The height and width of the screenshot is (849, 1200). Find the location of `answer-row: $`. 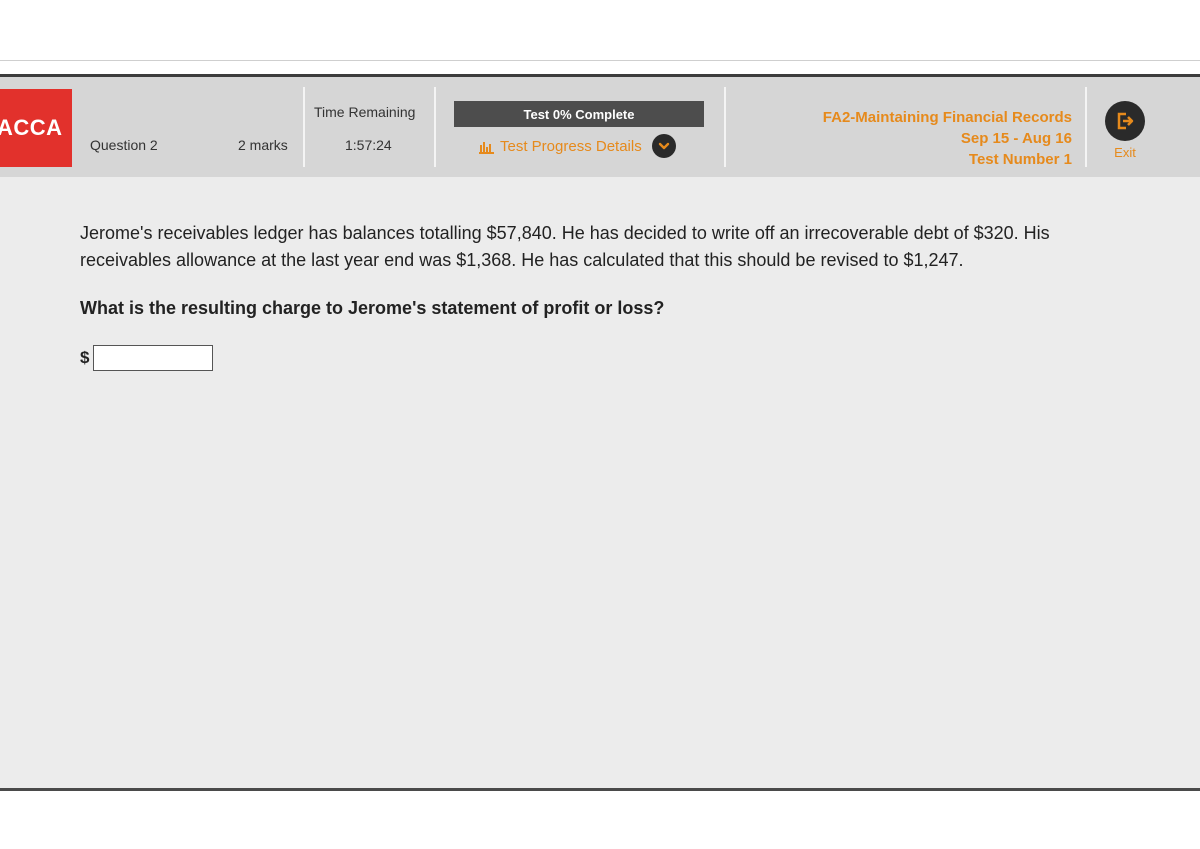

answer-row: $ is located at coordinates (580, 358).